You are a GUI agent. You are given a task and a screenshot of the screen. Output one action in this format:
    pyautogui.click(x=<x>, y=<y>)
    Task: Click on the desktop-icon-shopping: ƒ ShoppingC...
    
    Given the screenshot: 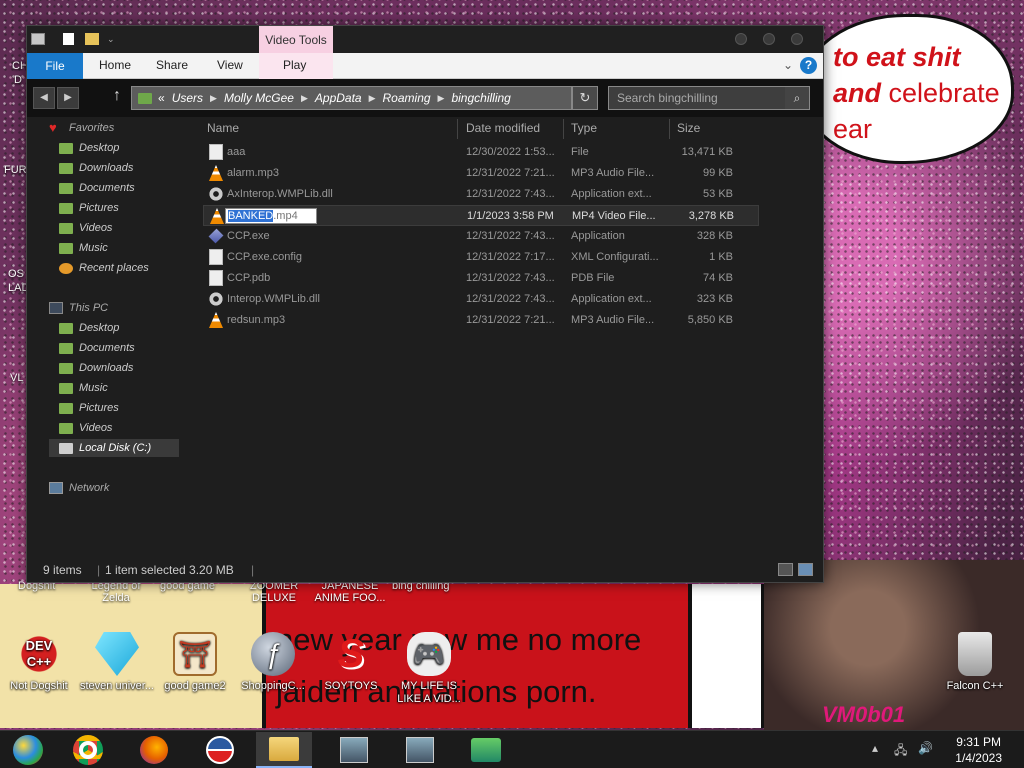 What is the action you would take?
    pyautogui.click(x=273, y=662)
    